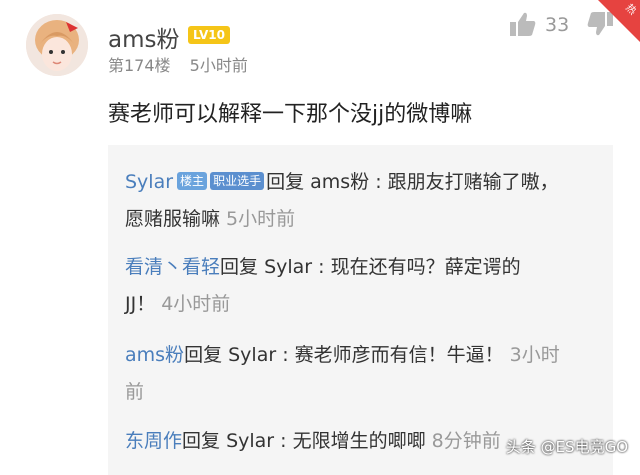 This screenshot has height=475, width=640. What do you see at coordinates (149, 182) in the screenshot?
I see `reply-author: Sylar` at bounding box center [149, 182].